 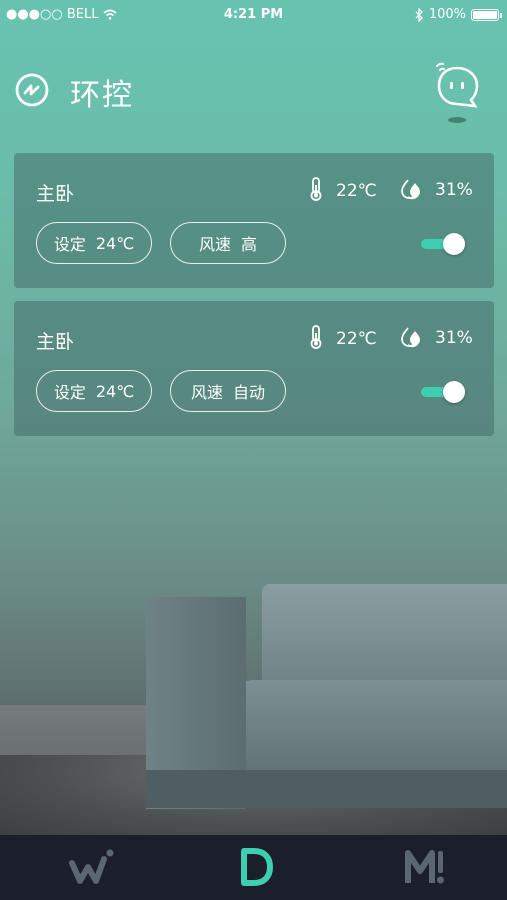 I want to click on m-logo-icon, so click(x=424, y=867).